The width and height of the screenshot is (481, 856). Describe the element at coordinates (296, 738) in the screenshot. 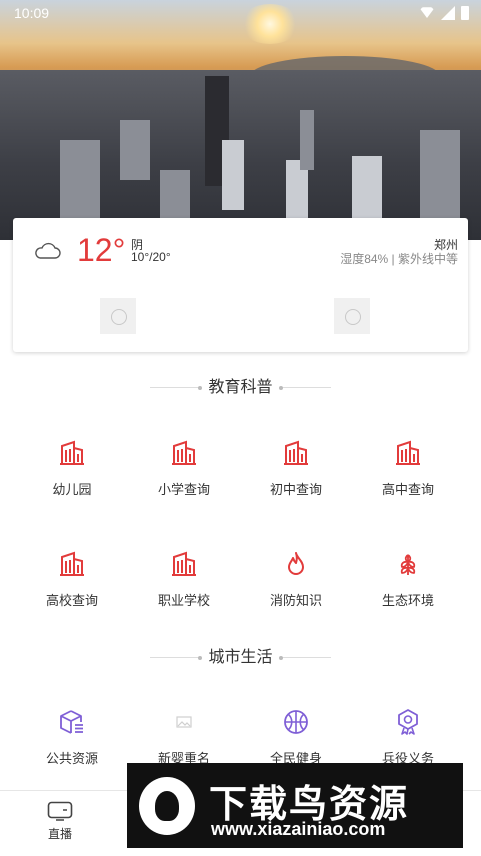

I see `grid-item-fitness: 全民健身` at that location.